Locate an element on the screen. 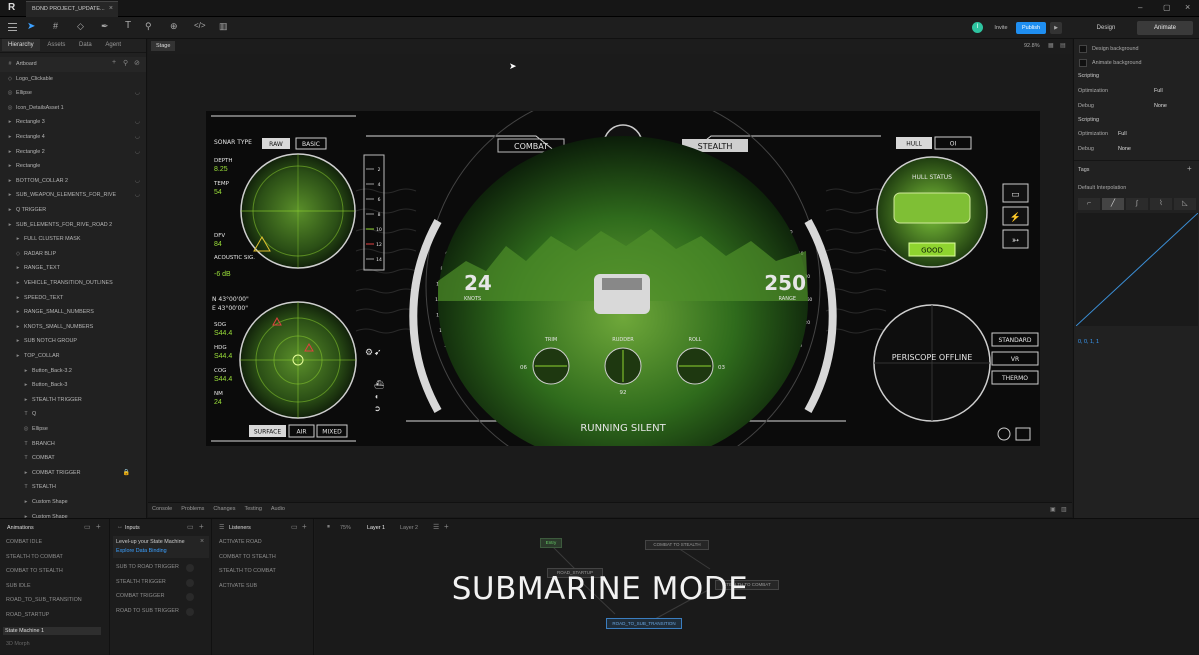  folder-icon: ▭ is located at coordinates (87, 527).